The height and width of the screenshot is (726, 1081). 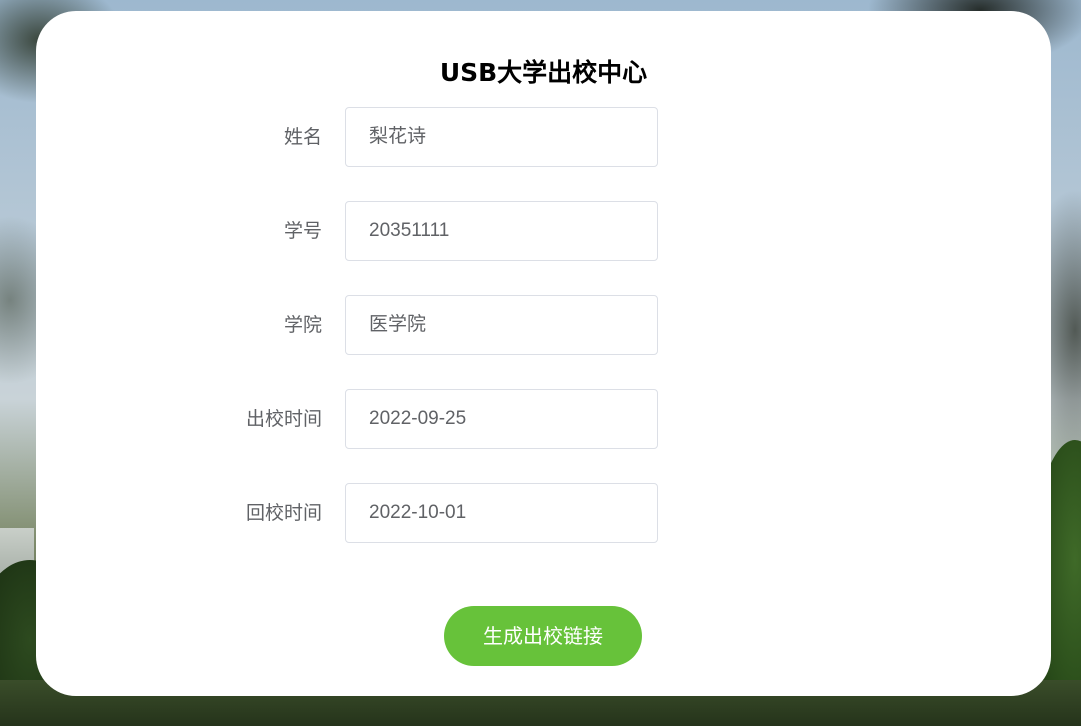 I want to click on return-time-field, so click(x=501, y=513).